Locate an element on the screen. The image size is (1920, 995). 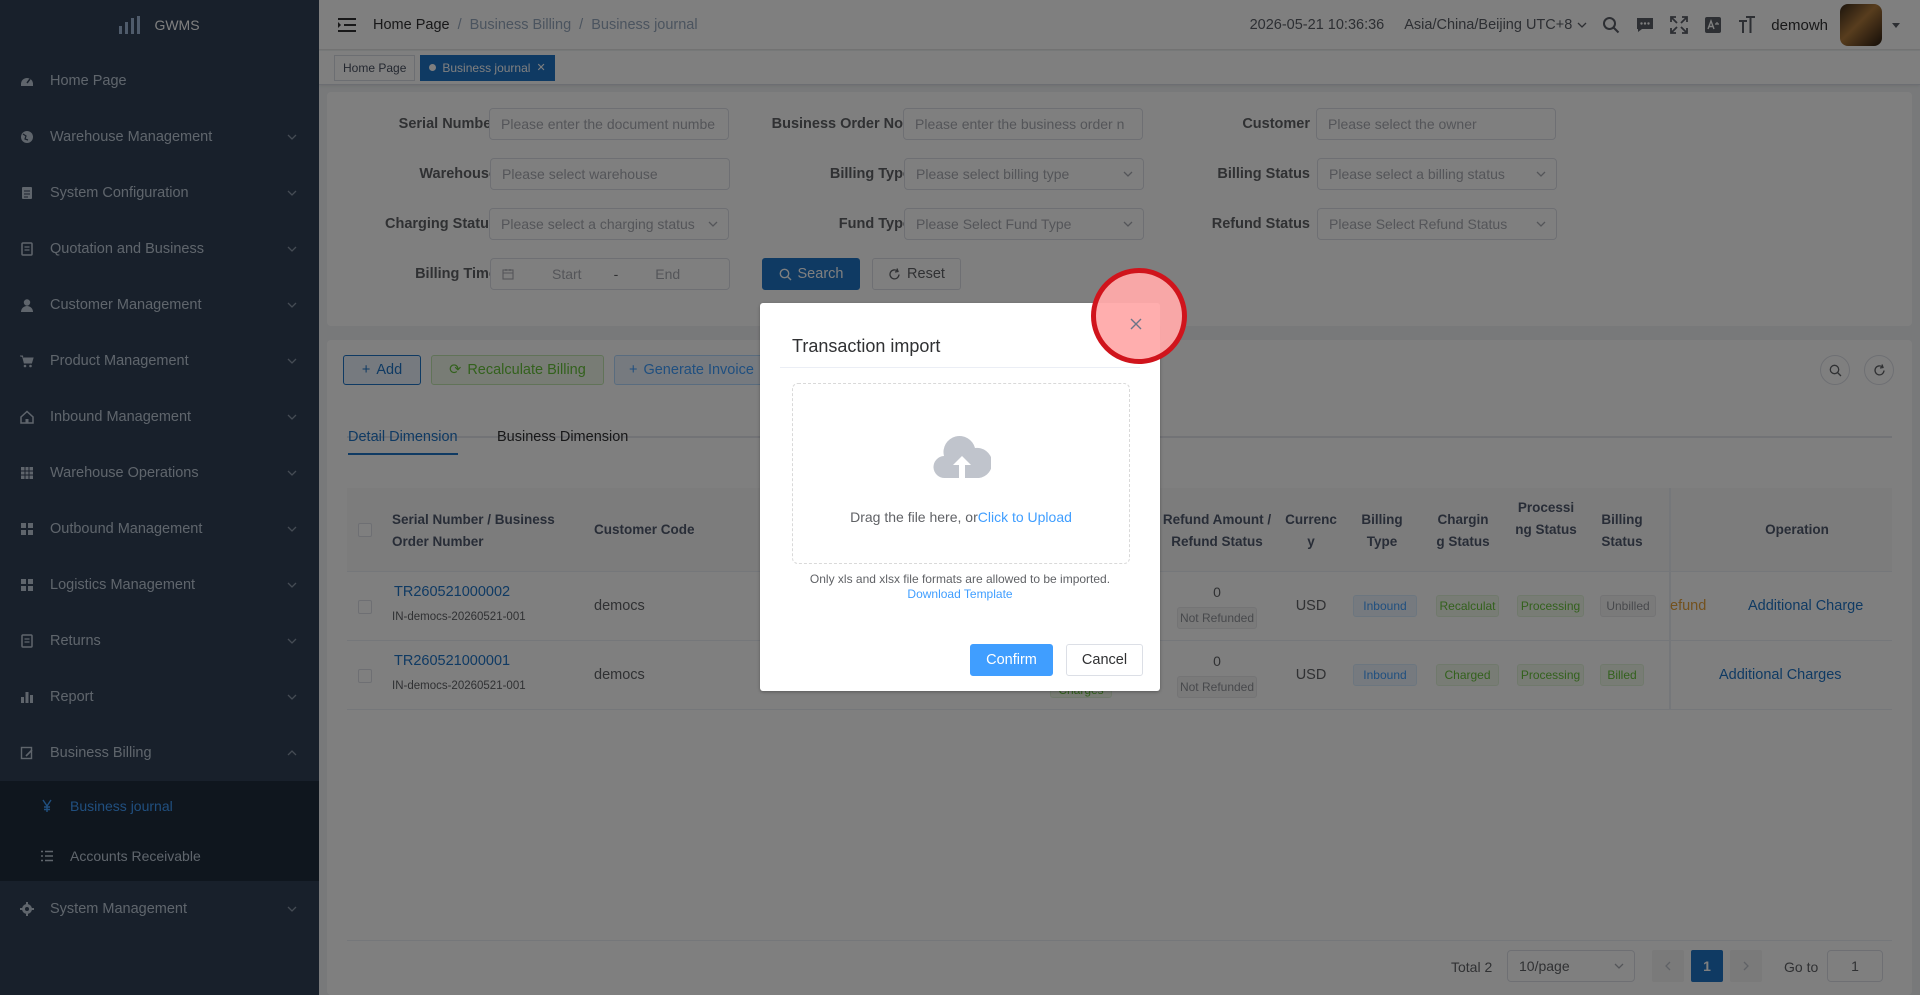
dialog-title: Transaction import is located at coordinates (866, 346).